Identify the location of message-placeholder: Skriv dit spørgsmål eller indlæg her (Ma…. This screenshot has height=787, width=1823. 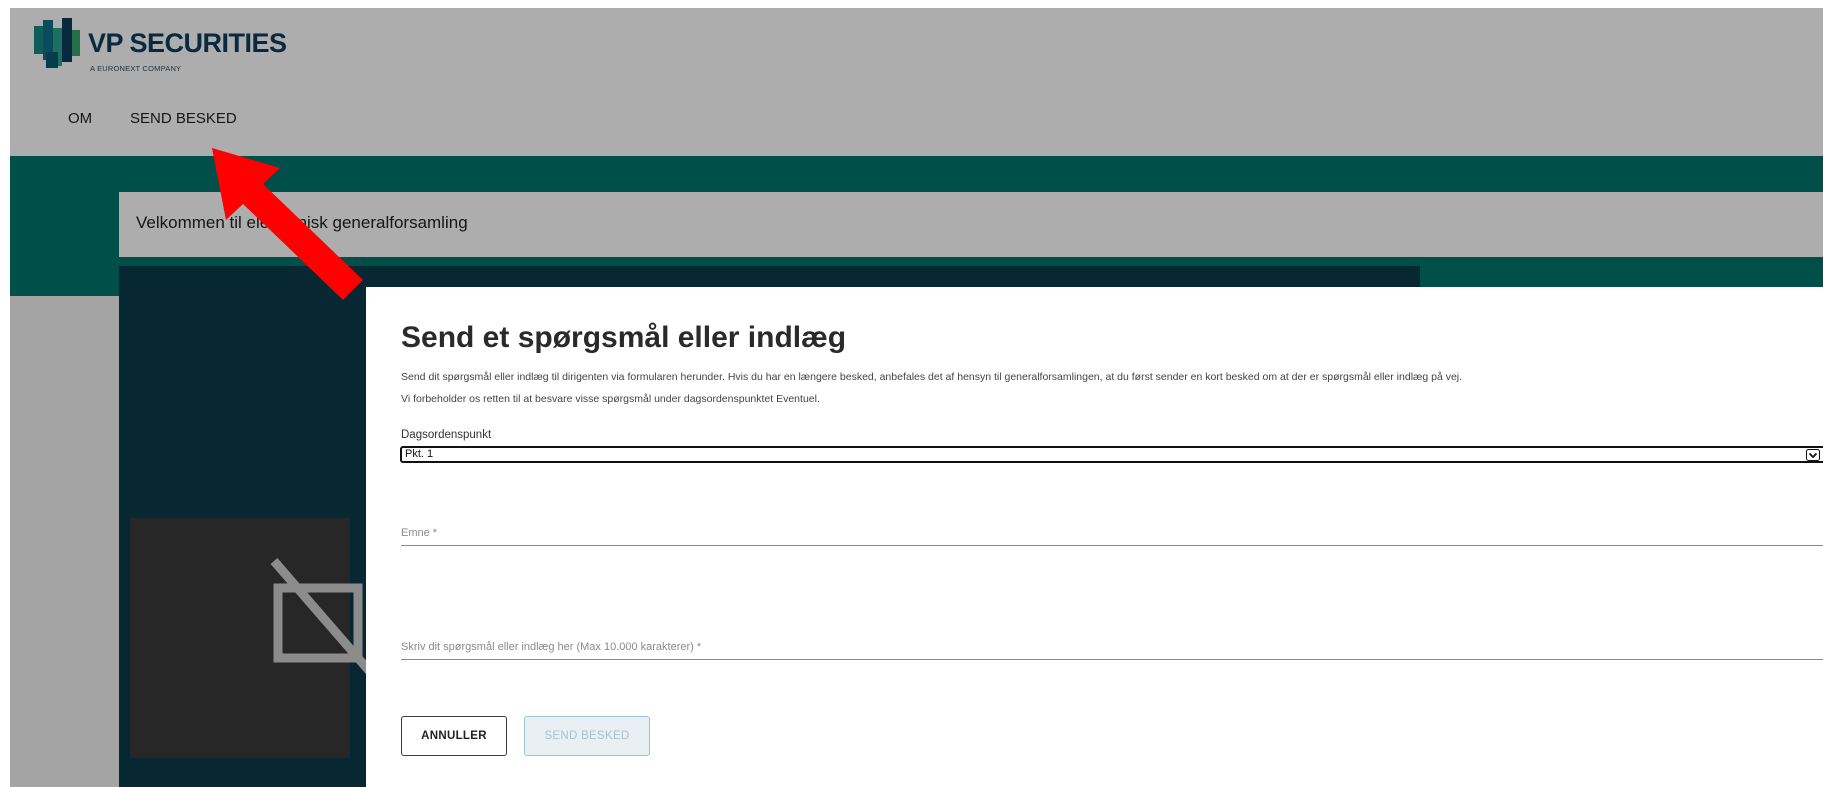
(551, 647).